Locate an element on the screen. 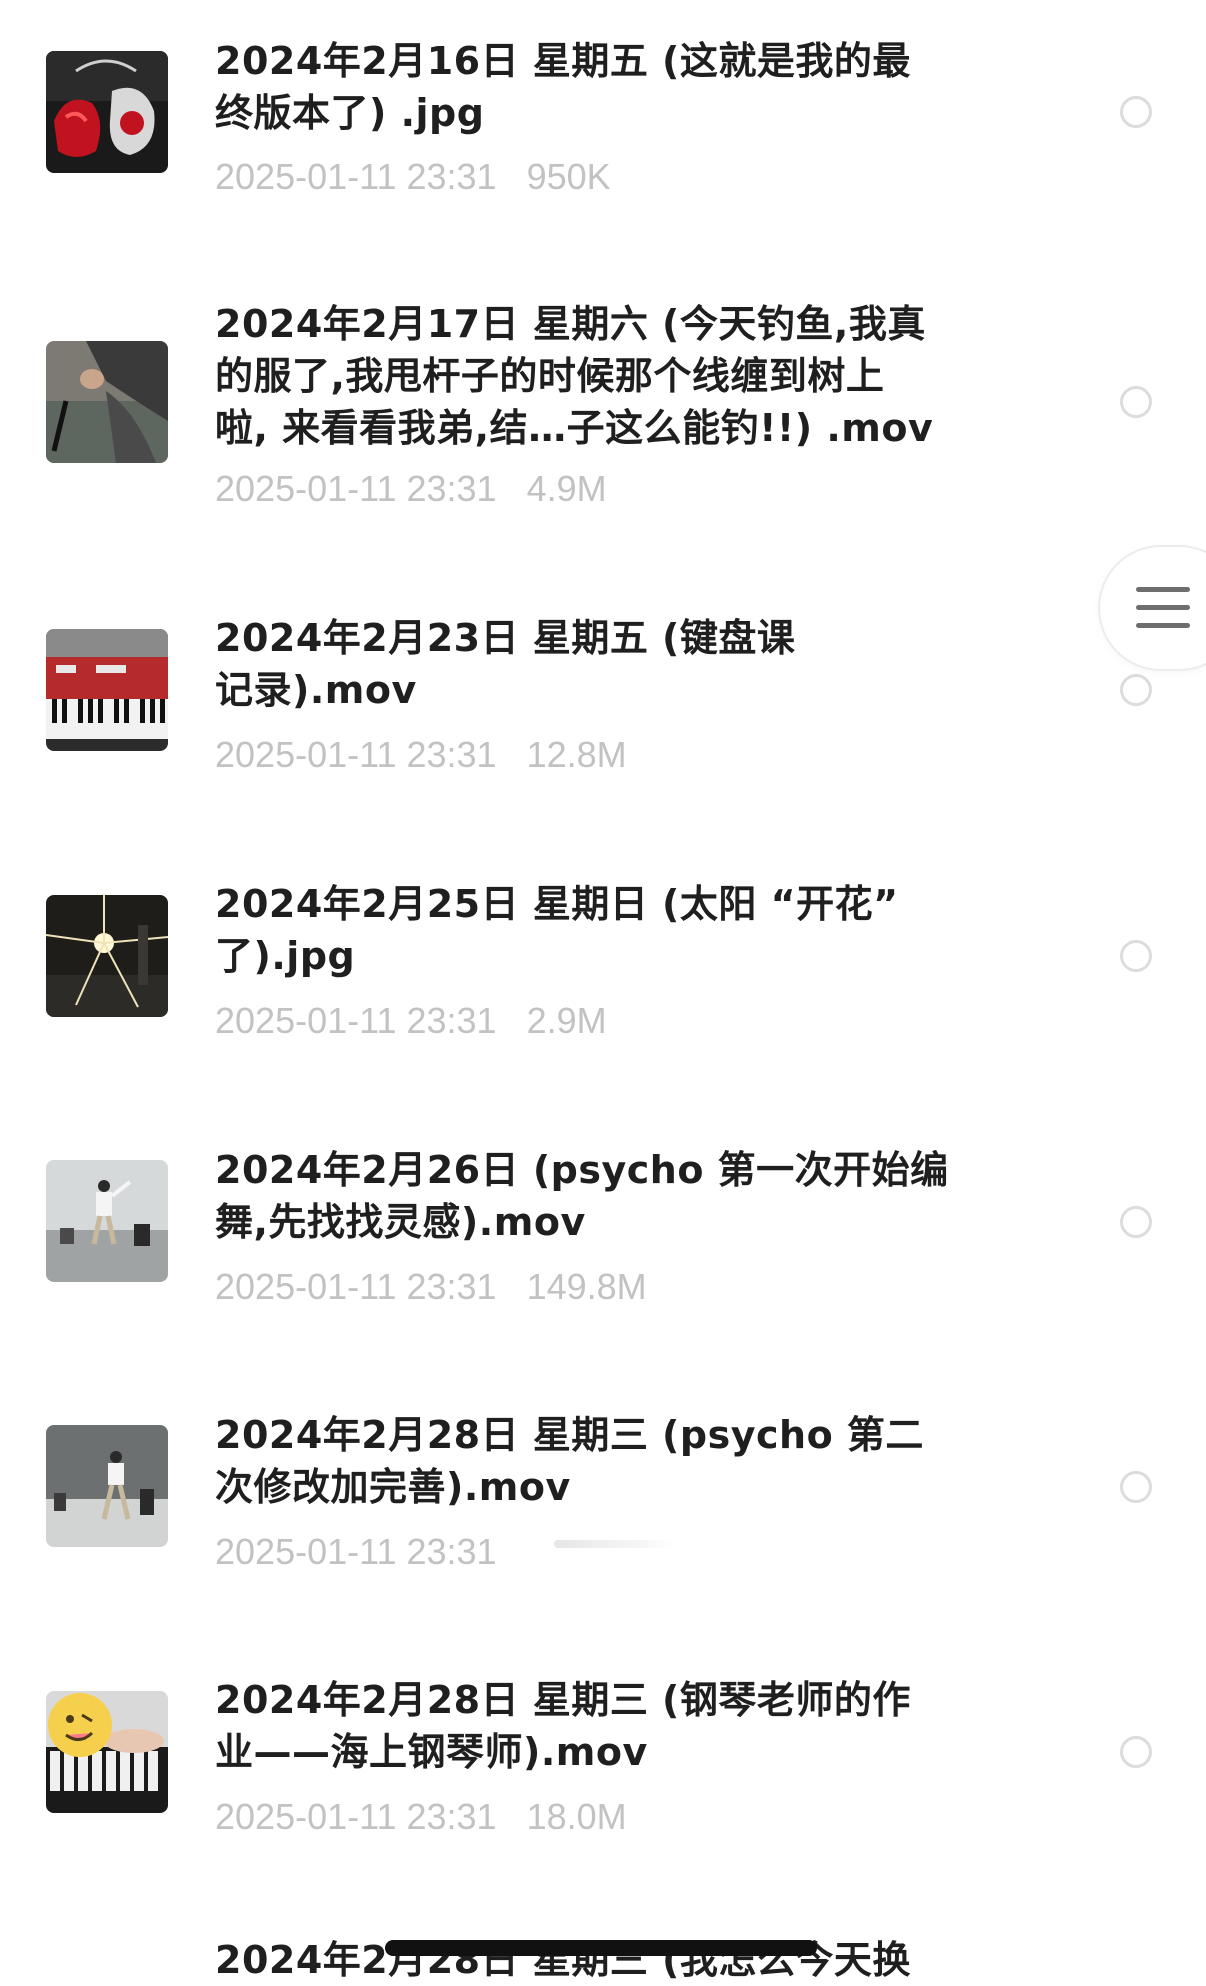  file-title-line: 2024年2月28日 星期三 (钢琴老师的作 is located at coordinates (563, 1700).